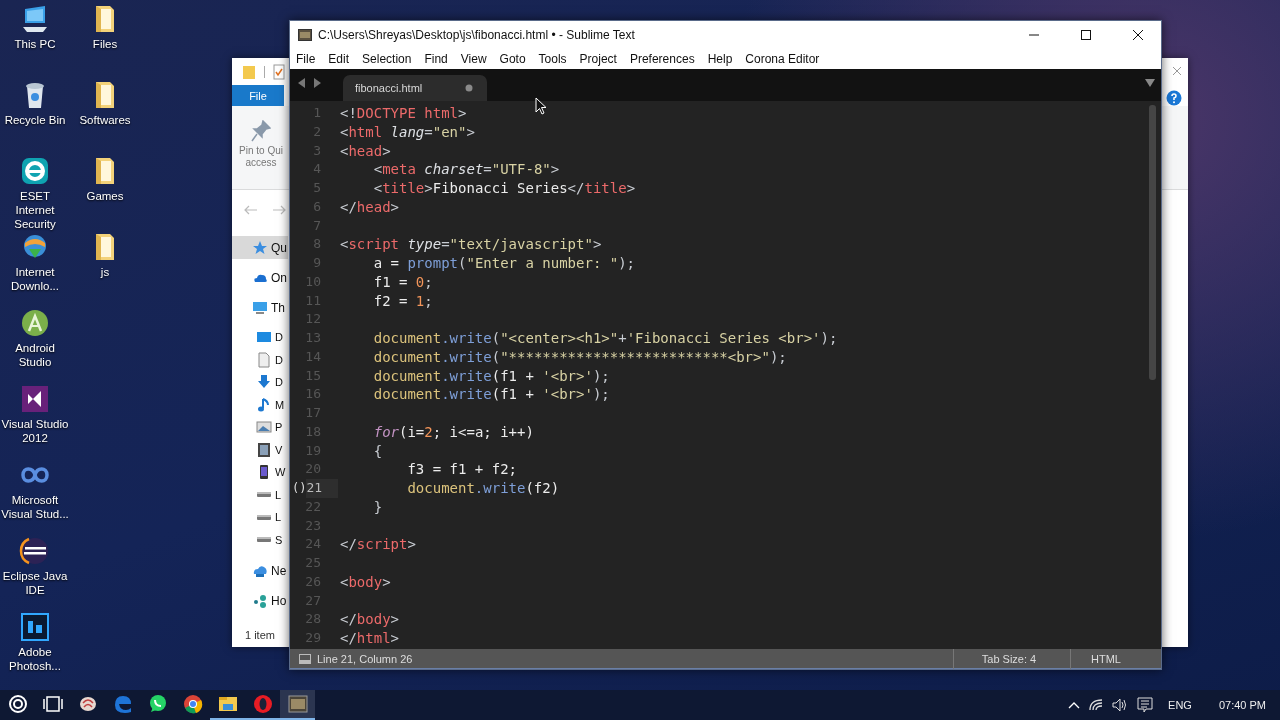 This screenshot has width=1280, height=720. What do you see at coordinates (264, 359) in the screenshot?
I see `document-icon` at bounding box center [264, 359].